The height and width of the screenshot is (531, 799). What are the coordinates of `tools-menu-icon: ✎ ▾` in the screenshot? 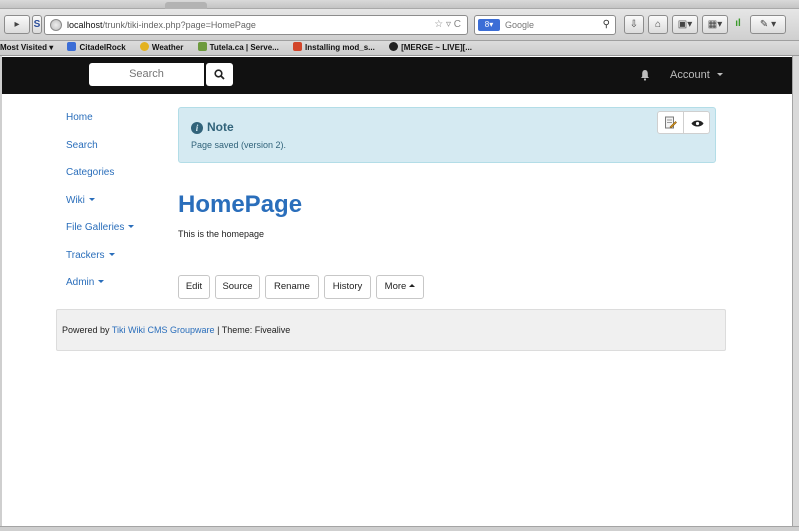 It's located at (768, 24).